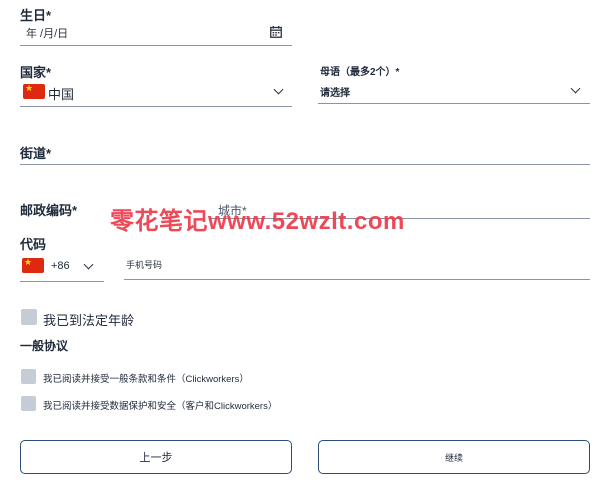 The height and width of the screenshot is (484, 600). What do you see at coordinates (29, 317) in the screenshot?
I see `age-confirm-checkbox` at bounding box center [29, 317].